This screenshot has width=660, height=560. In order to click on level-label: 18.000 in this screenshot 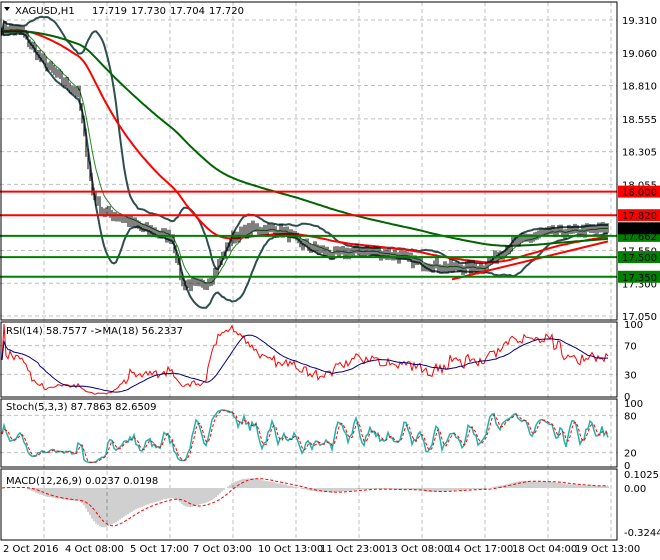, I will do `click(639, 193)`.